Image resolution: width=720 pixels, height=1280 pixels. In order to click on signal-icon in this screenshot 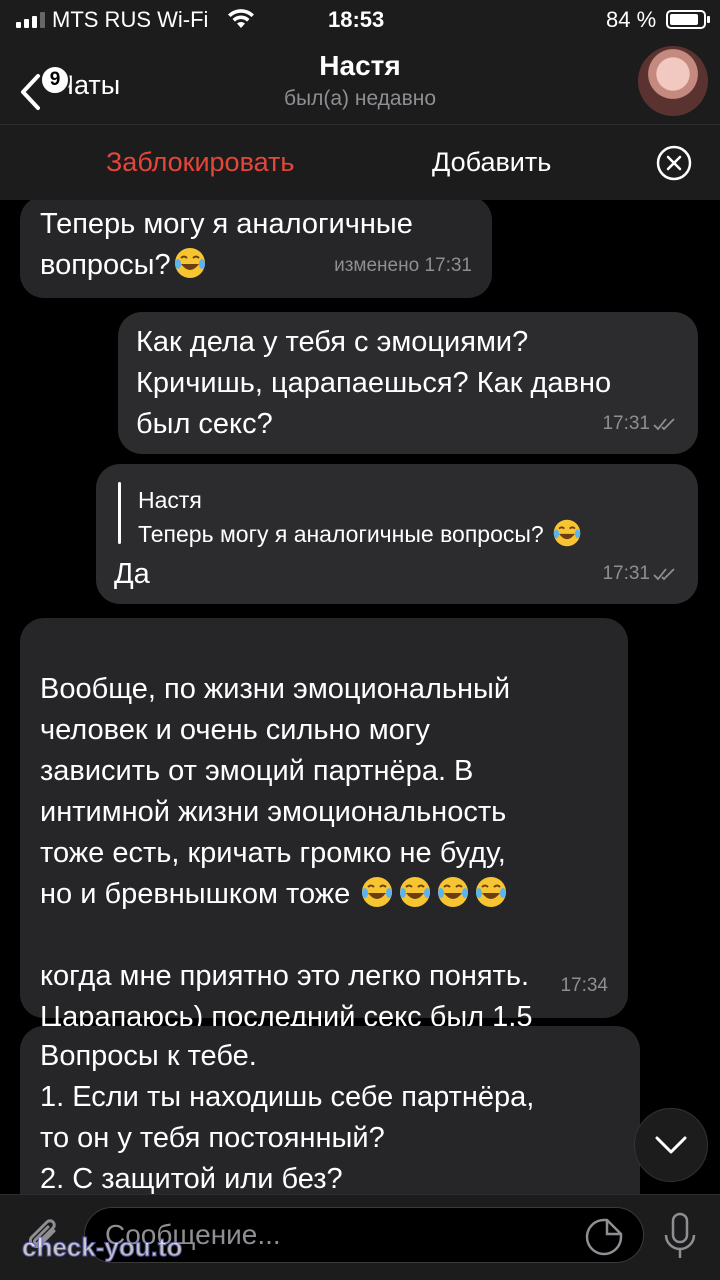, I will do `click(30, 20)`.